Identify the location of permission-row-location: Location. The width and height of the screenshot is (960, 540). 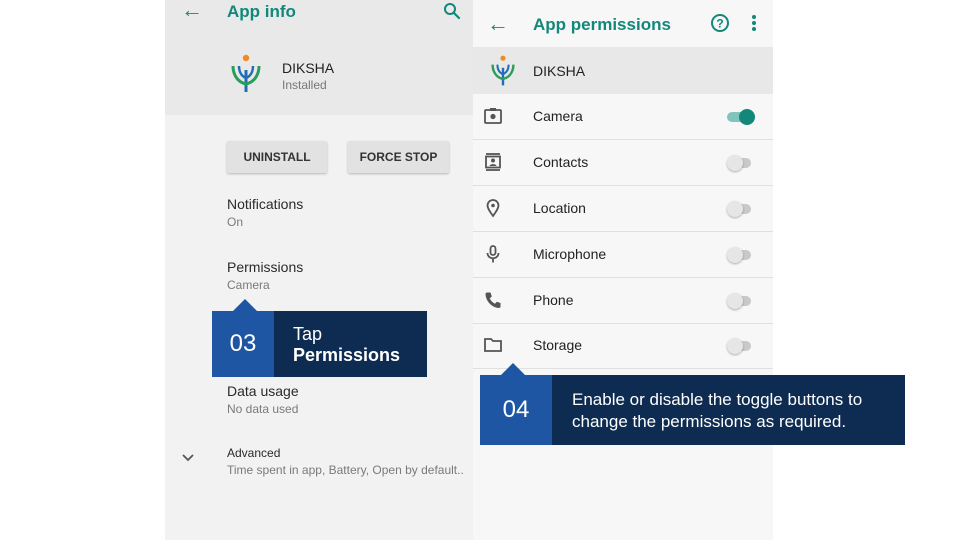
(623, 209).